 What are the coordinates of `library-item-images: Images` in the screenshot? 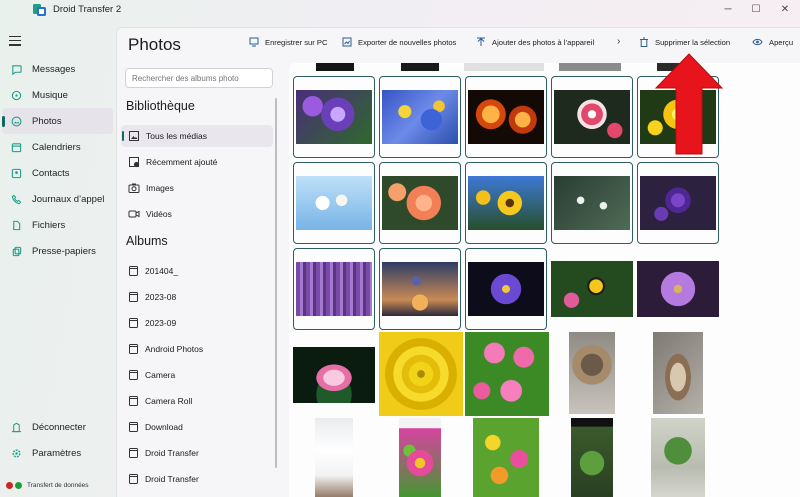 It's located at (197, 188).